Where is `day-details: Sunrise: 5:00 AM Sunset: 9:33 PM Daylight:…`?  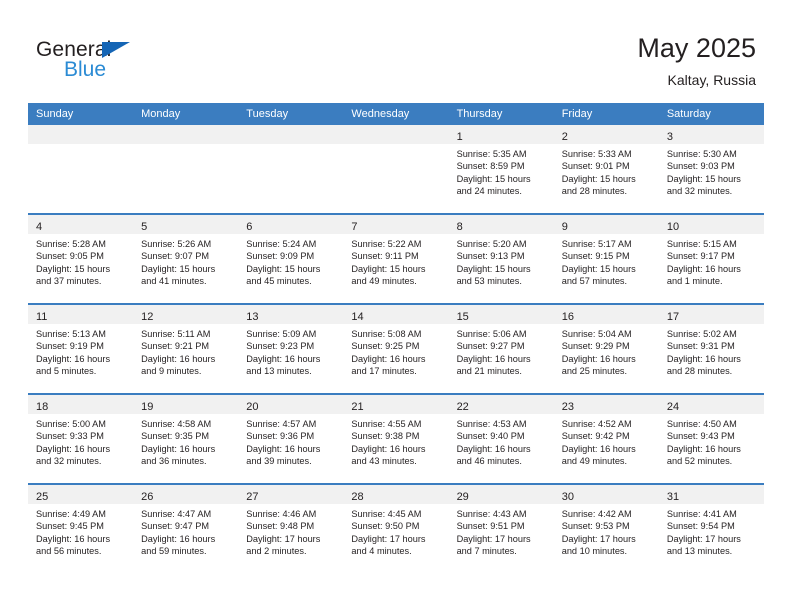
day-details: Sunrise: 5:00 AM Sunset: 9:33 PM Daylight:… is located at coordinates (80, 441).